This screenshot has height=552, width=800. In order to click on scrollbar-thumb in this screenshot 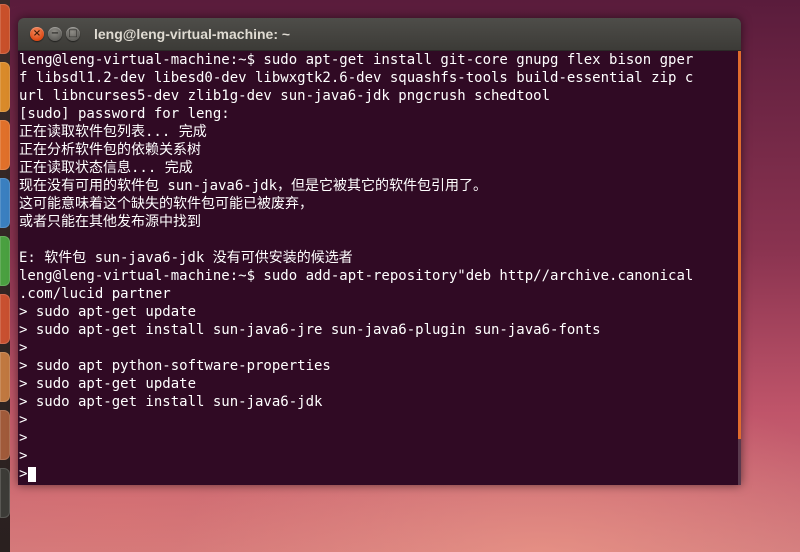, I will do `click(739, 245)`.